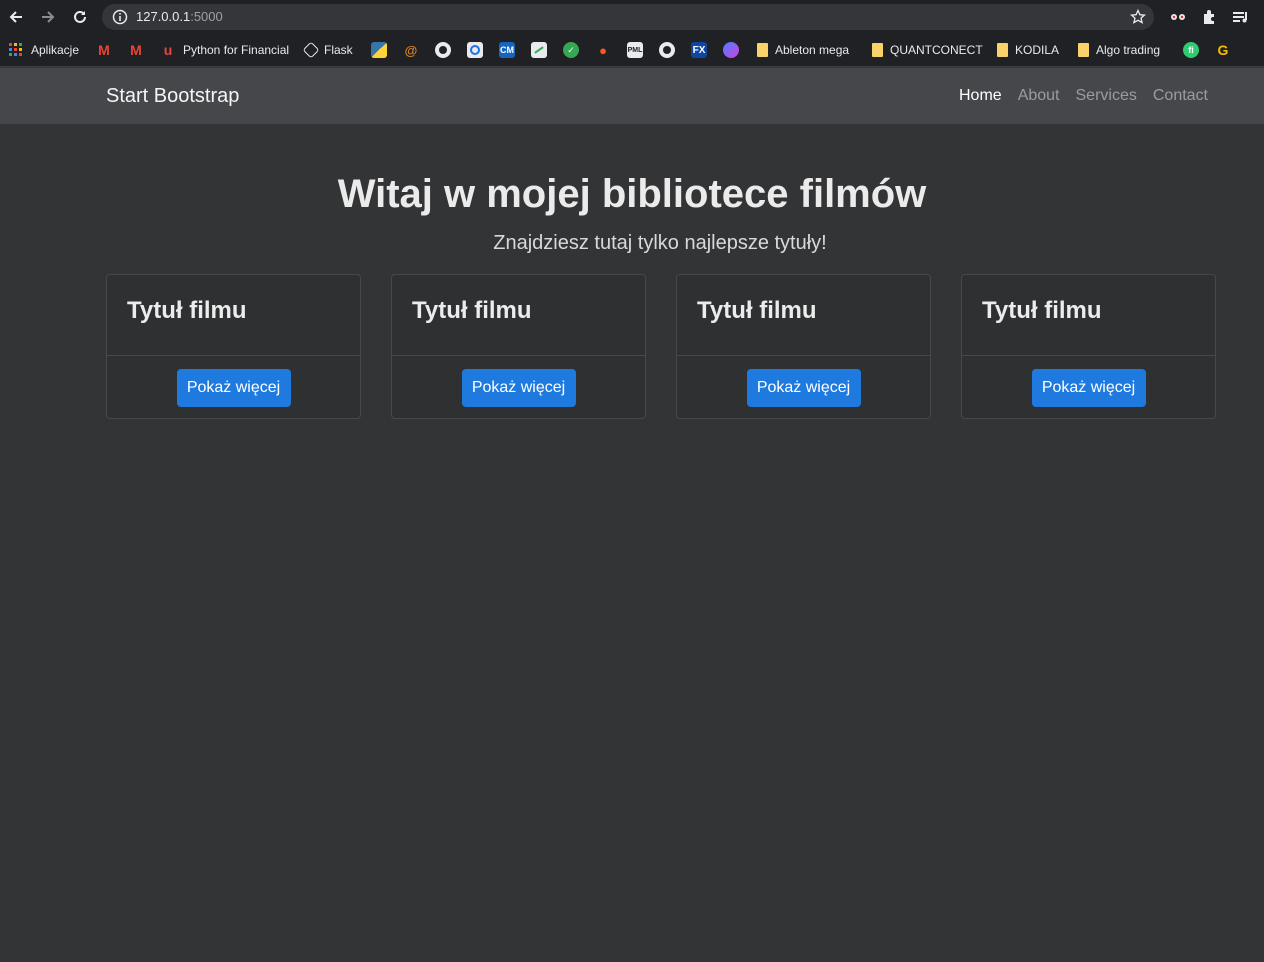 This screenshot has width=1264, height=962. What do you see at coordinates (311, 50) in the screenshot?
I see `flask-icon` at bounding box center [311, 50].